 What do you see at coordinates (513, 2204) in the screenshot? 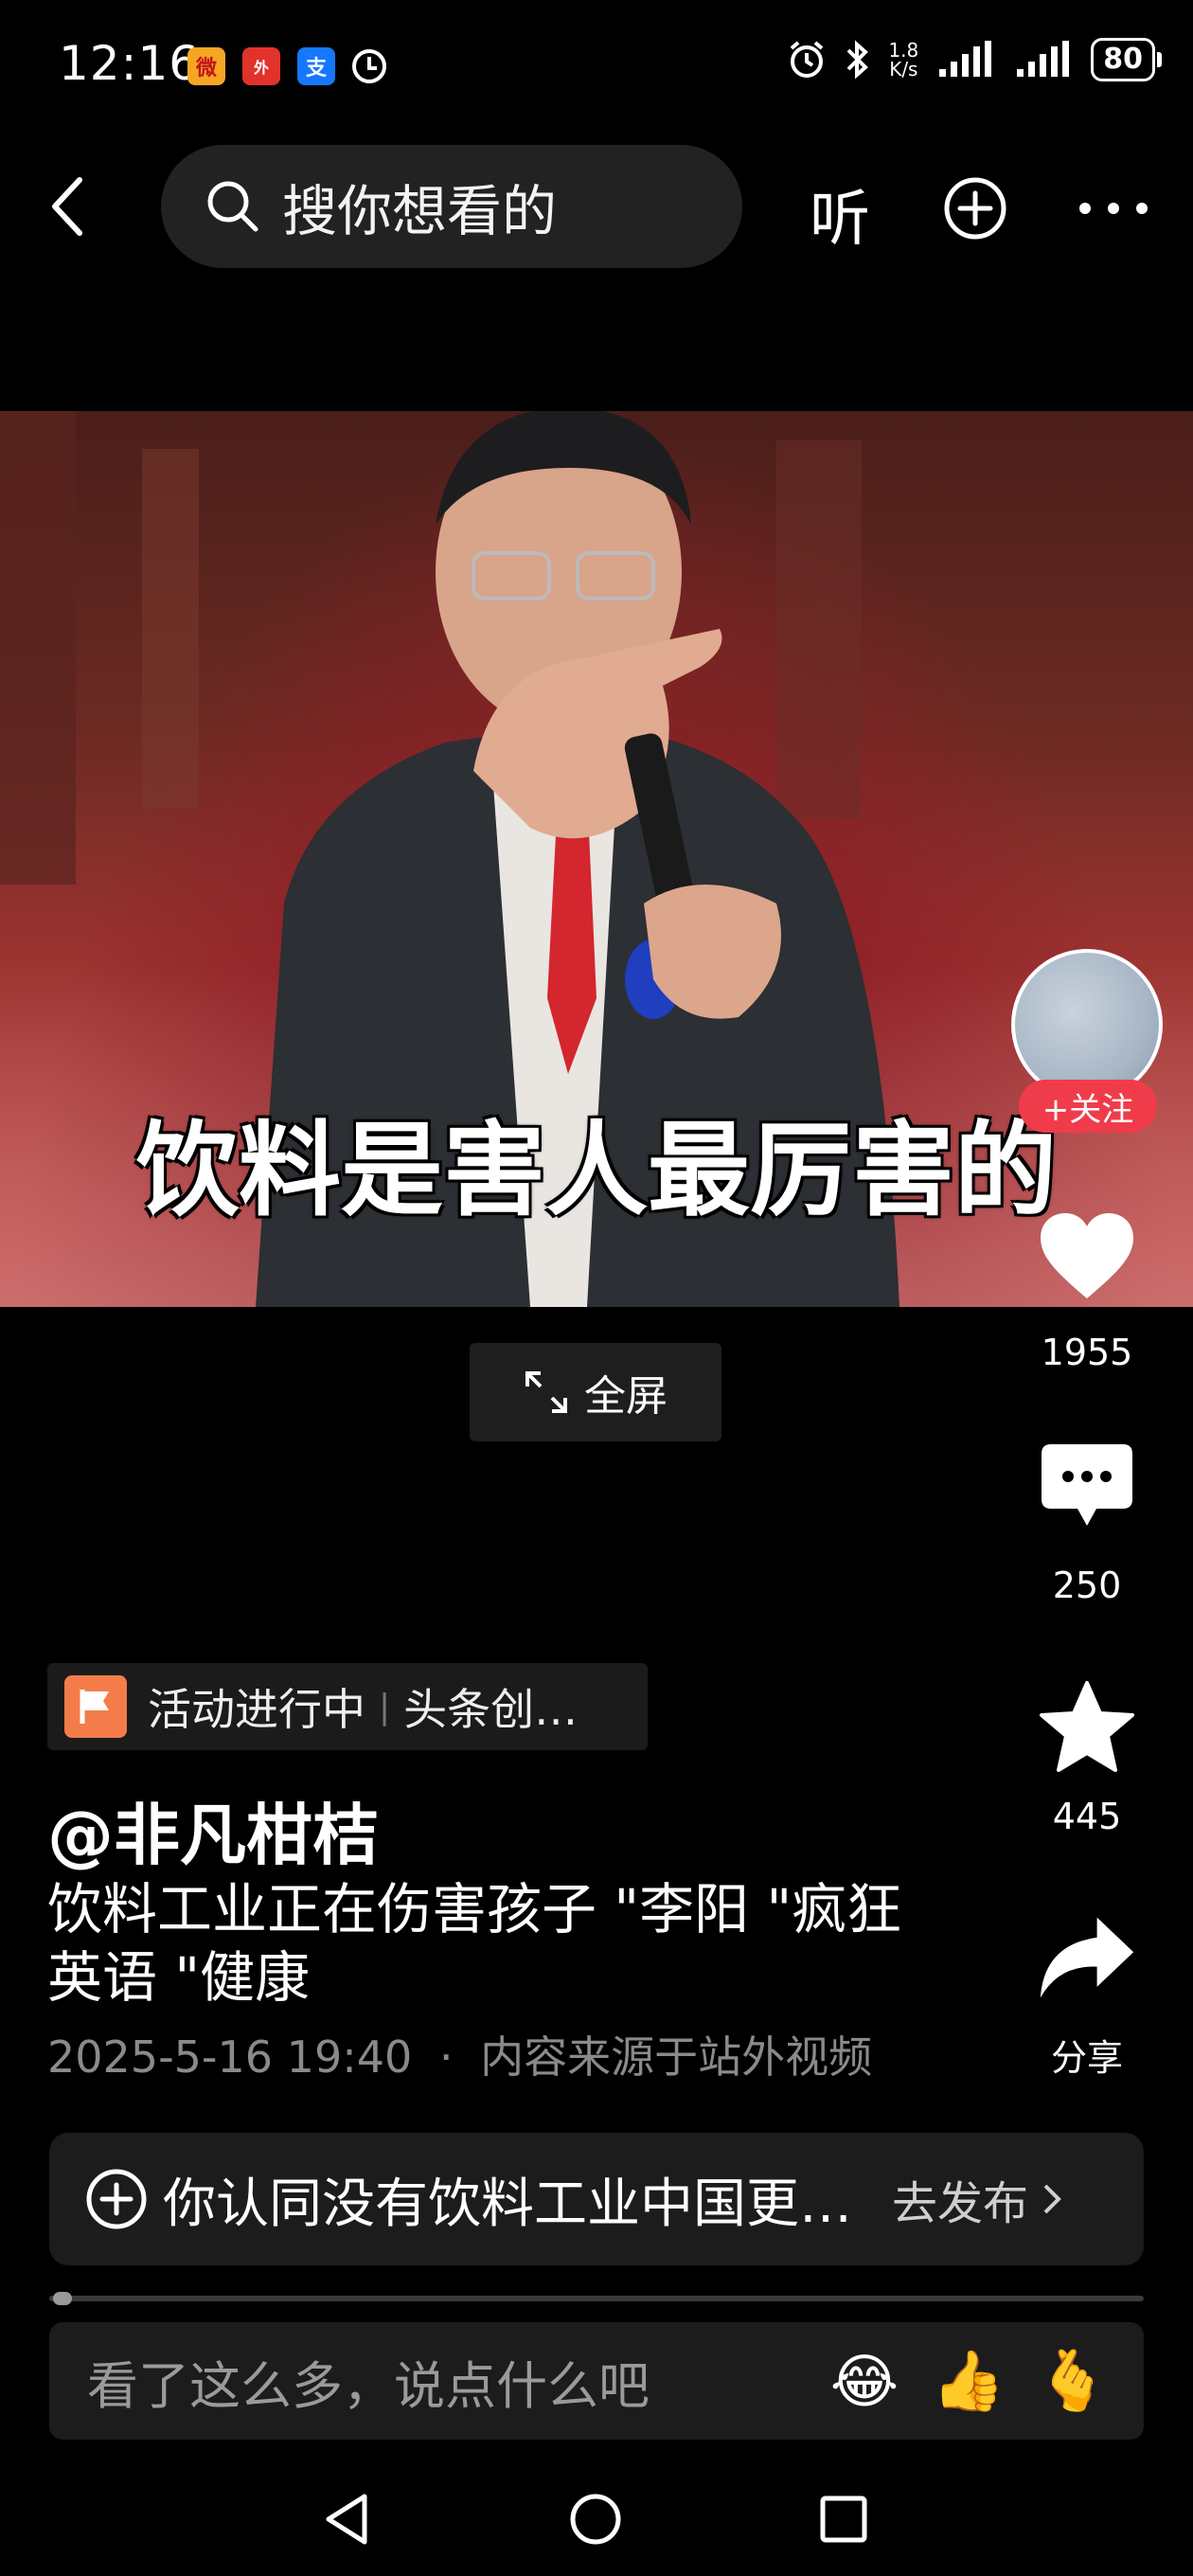
I see `topic-text: 你认同没有饮料工业中国更健康吗` at bounding box center [513, 2204].